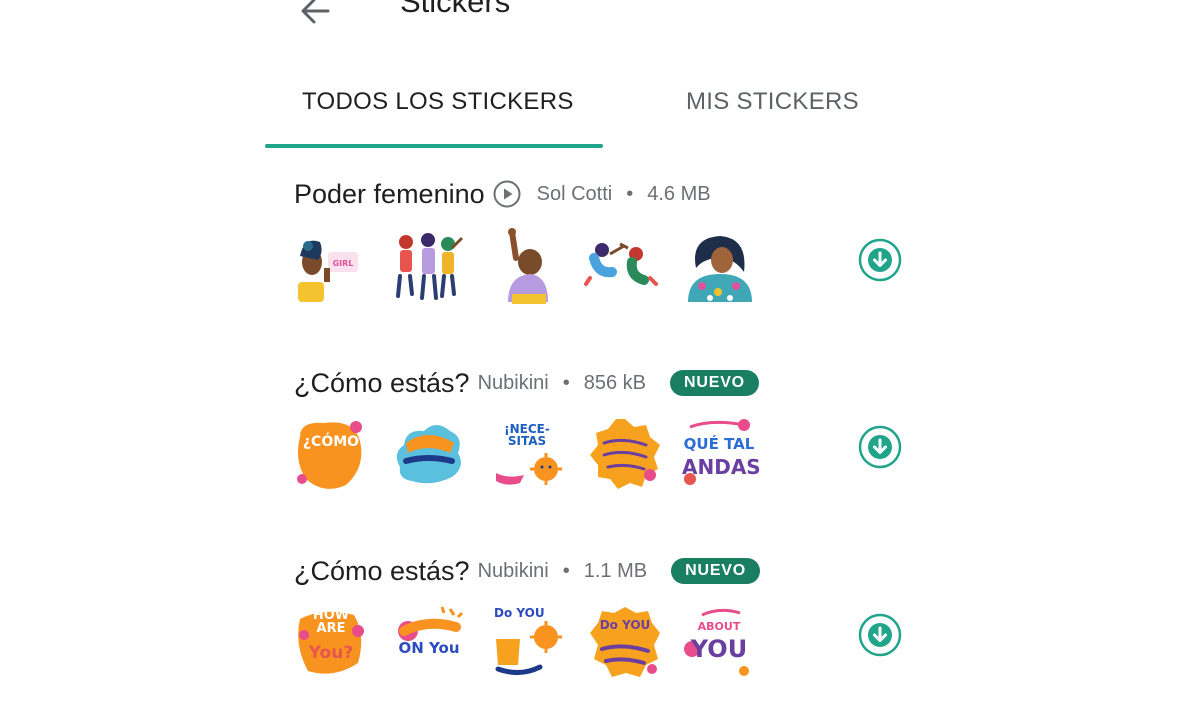 The width and height of the screenshot is (1200, 703). What do you see at coordinates (625, 455) in the screenshot?
I see `orange-badge-lettering-sticker` at bounding box center [625, 455].